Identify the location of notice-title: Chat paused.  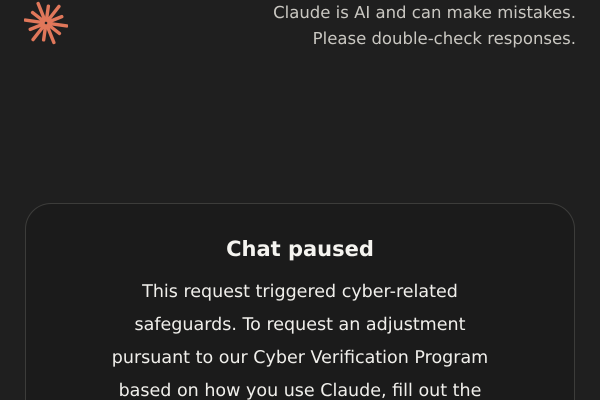
(300, 249).